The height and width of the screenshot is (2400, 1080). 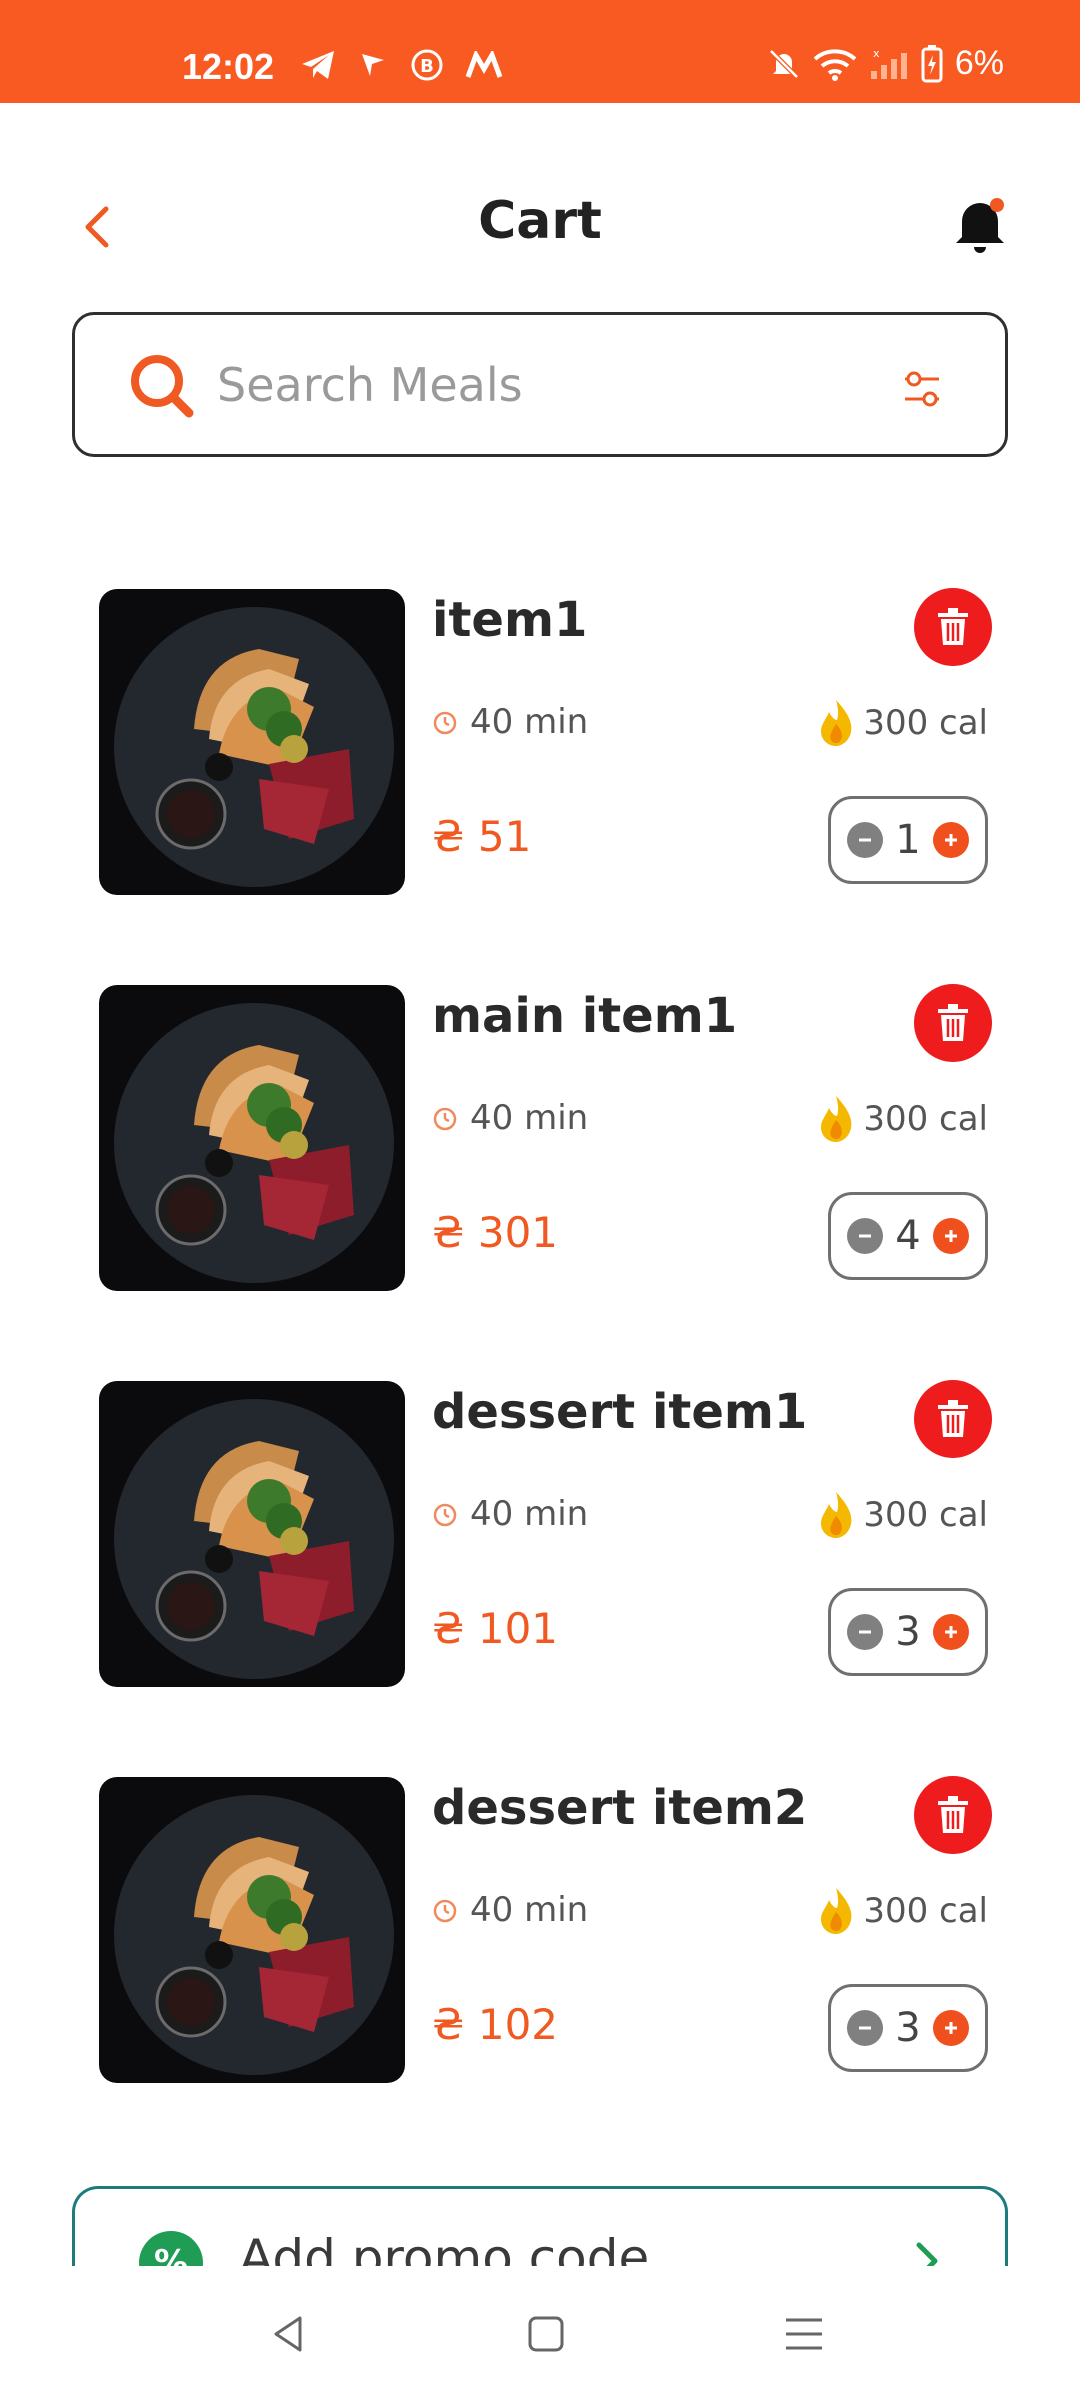 I want to click on status-time: 12:02, so click(x=228, y=66).